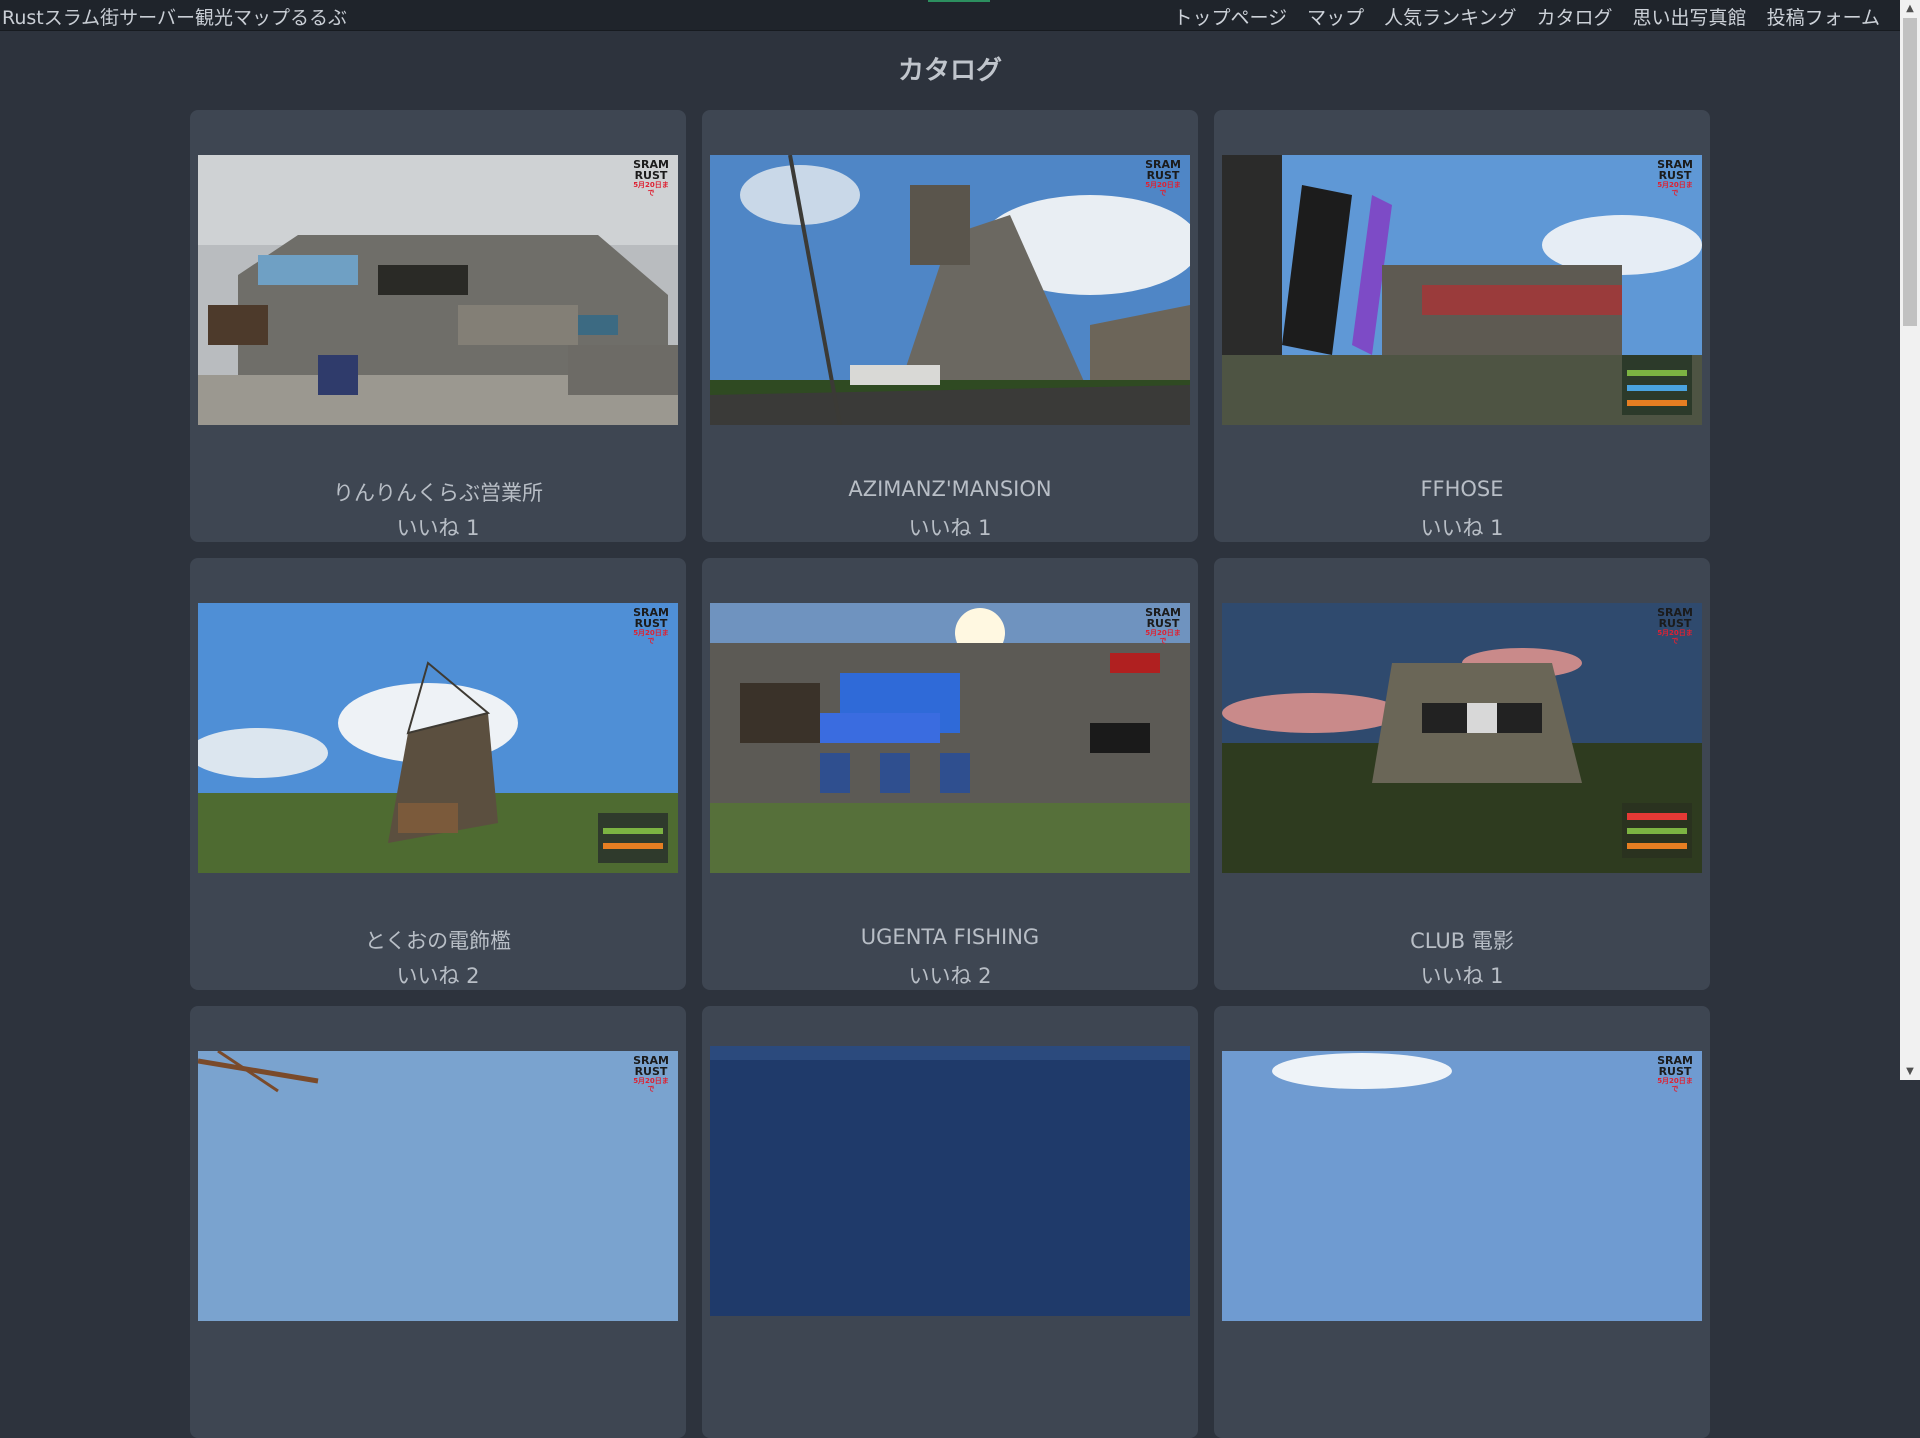 The height and width of the screenshot is (1438, 1920). I want to click on catalog-card: SRAM RUST 5月20日まで FFHOSE いいね 1, so click(1462, 326).